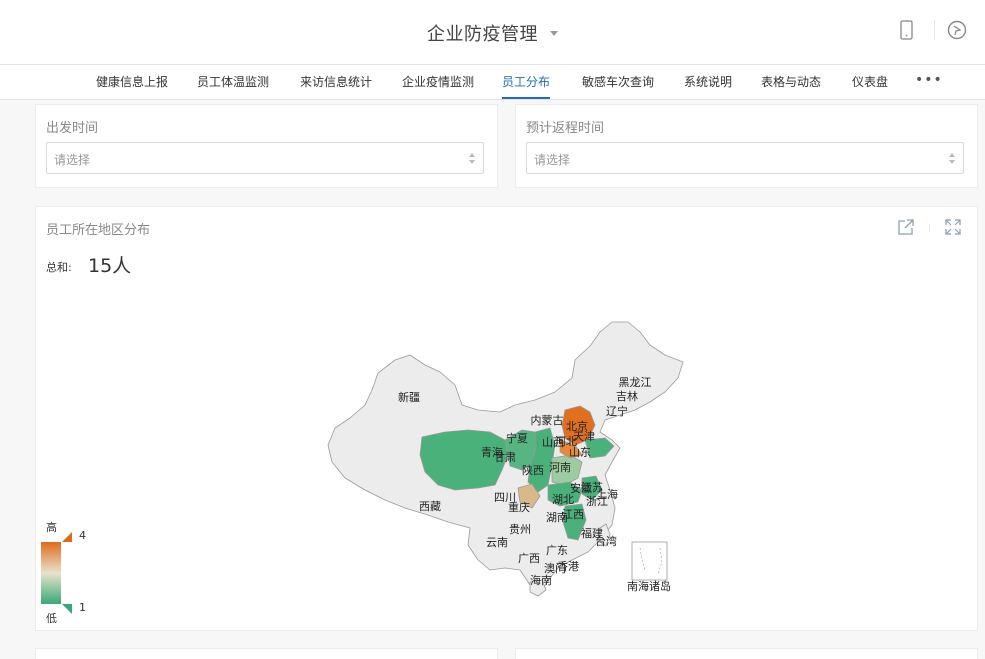 Image resolution: width=985 pixels, height=659 pixels. Describe the element at coordinates (517, 438) in the screenshot. I see `label-ningxia: 宁夏` at that location.